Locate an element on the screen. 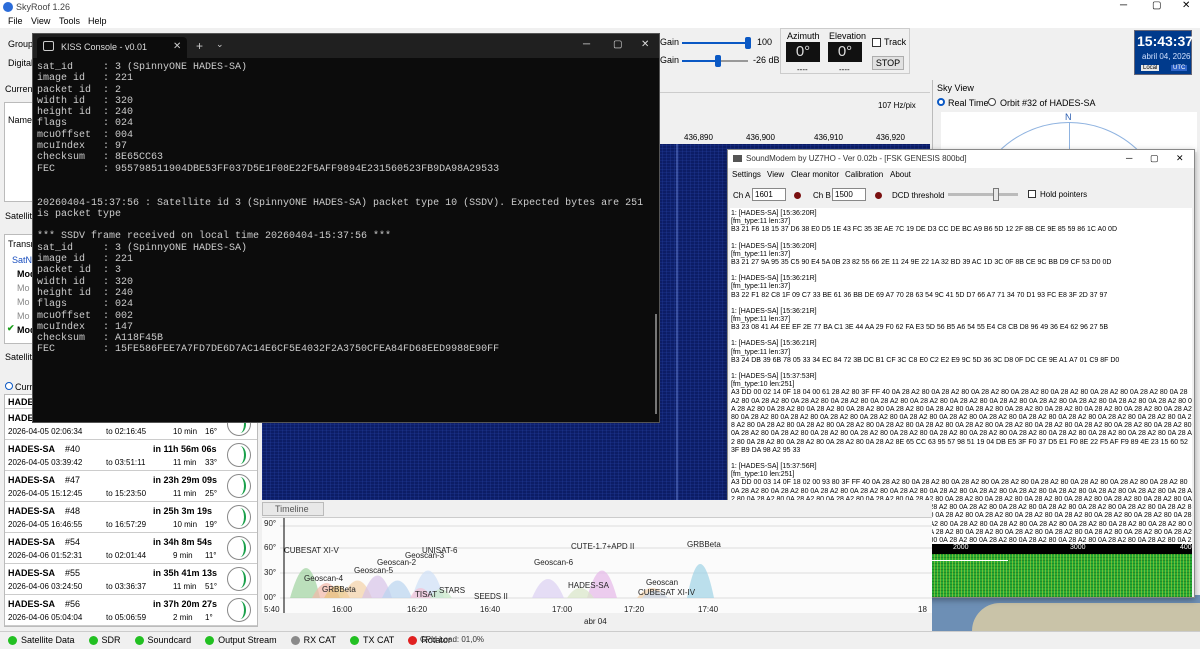 The width and height of the screenshot is (1200, 649). minimize-icon: ─ is located at coordinates (1123, 5).